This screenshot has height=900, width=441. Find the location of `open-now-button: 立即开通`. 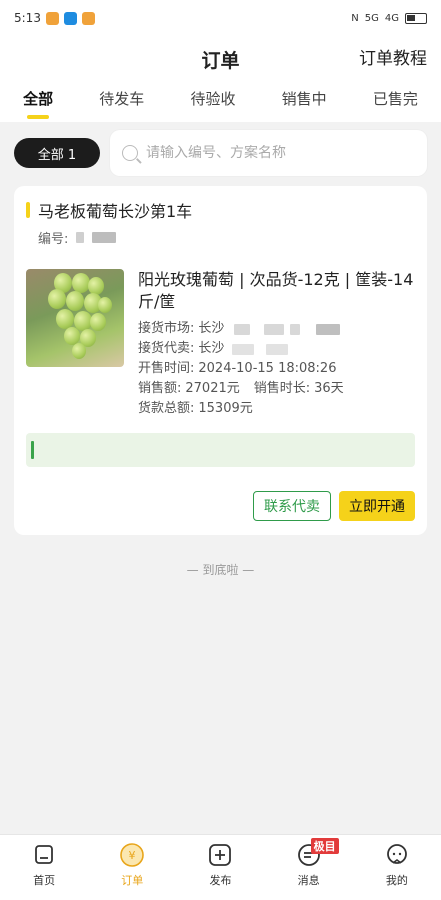

open-now-button: 立即开通 is located at coordinates (377, 506).